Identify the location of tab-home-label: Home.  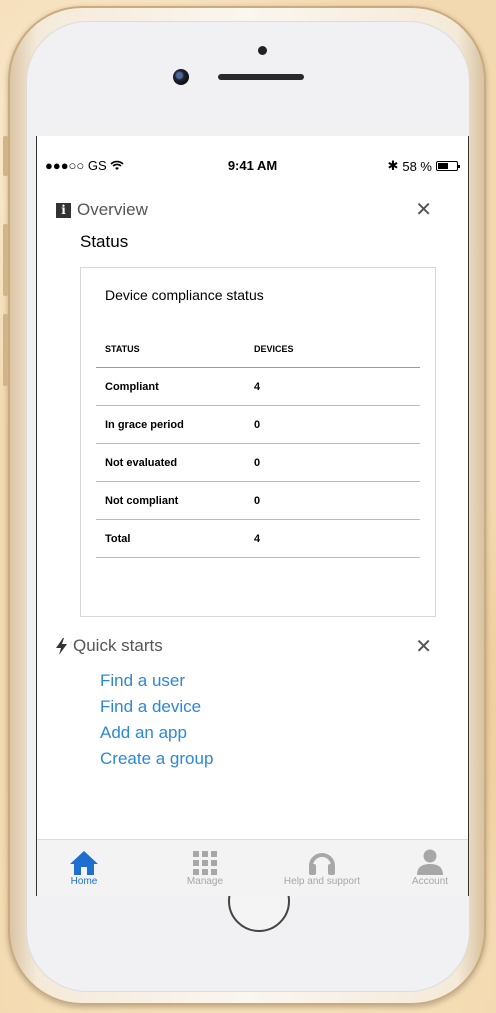
(84, 881).